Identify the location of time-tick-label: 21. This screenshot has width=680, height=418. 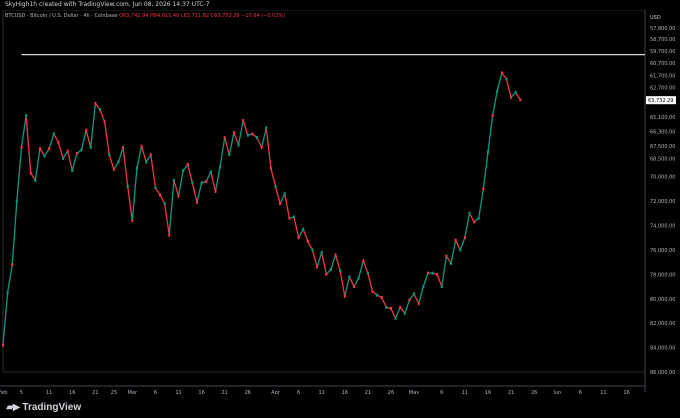
(225, 392).